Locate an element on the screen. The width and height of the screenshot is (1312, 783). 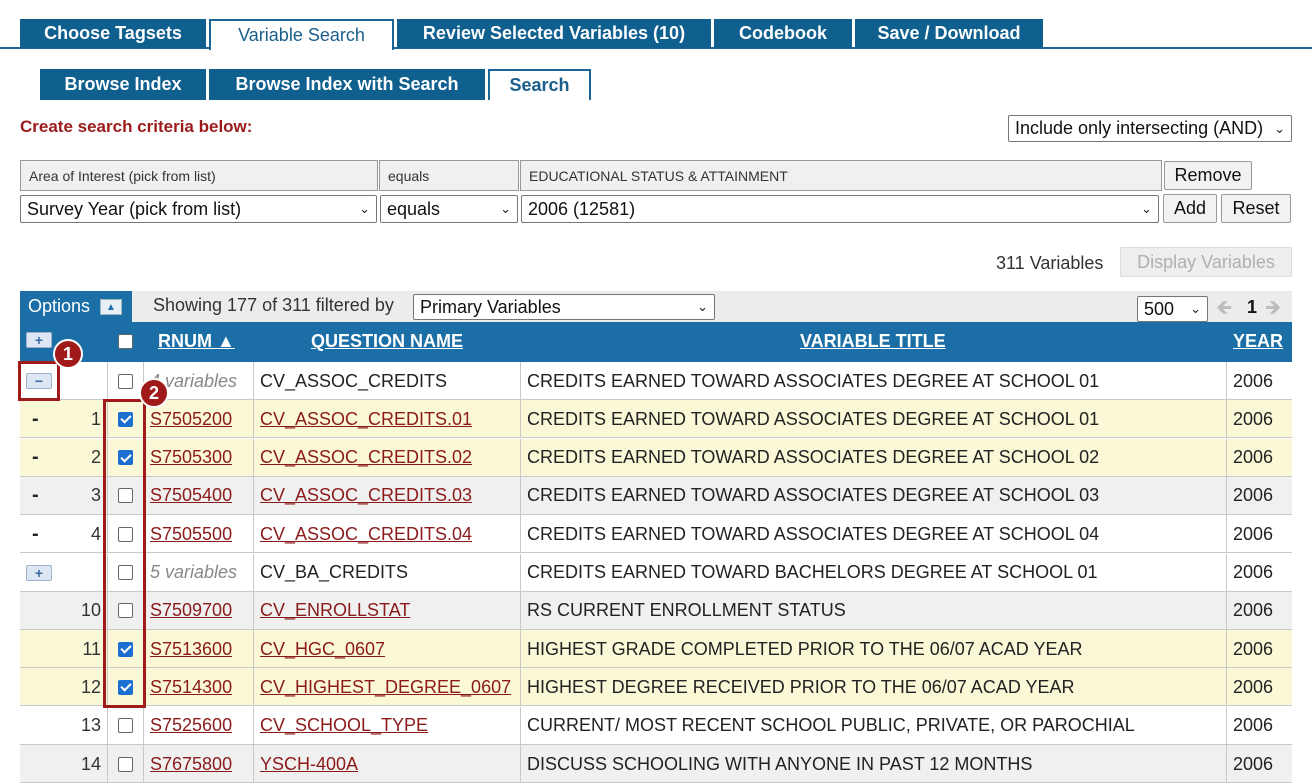
page-size-select: 500 ⌄ is located at coordinates (1172, 309).